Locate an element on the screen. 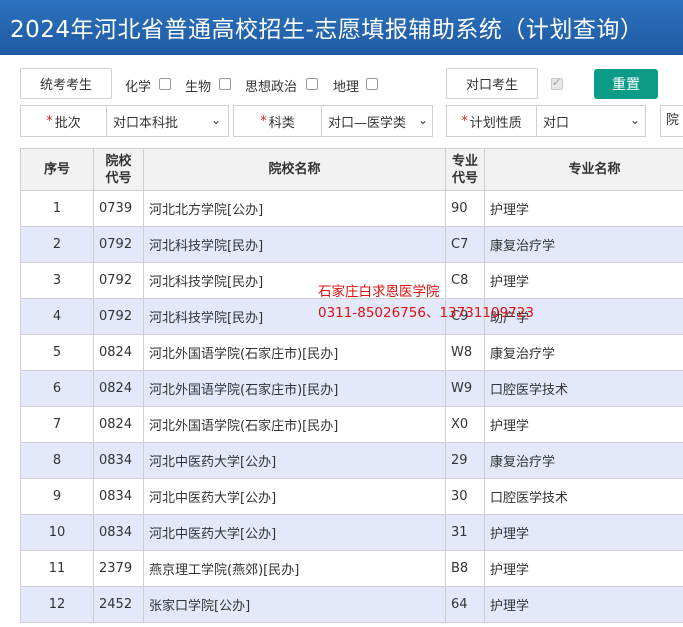 The width and height of the screenshot is (683, 627). cell-major-code: 90 is located at coordinates (465, 208).